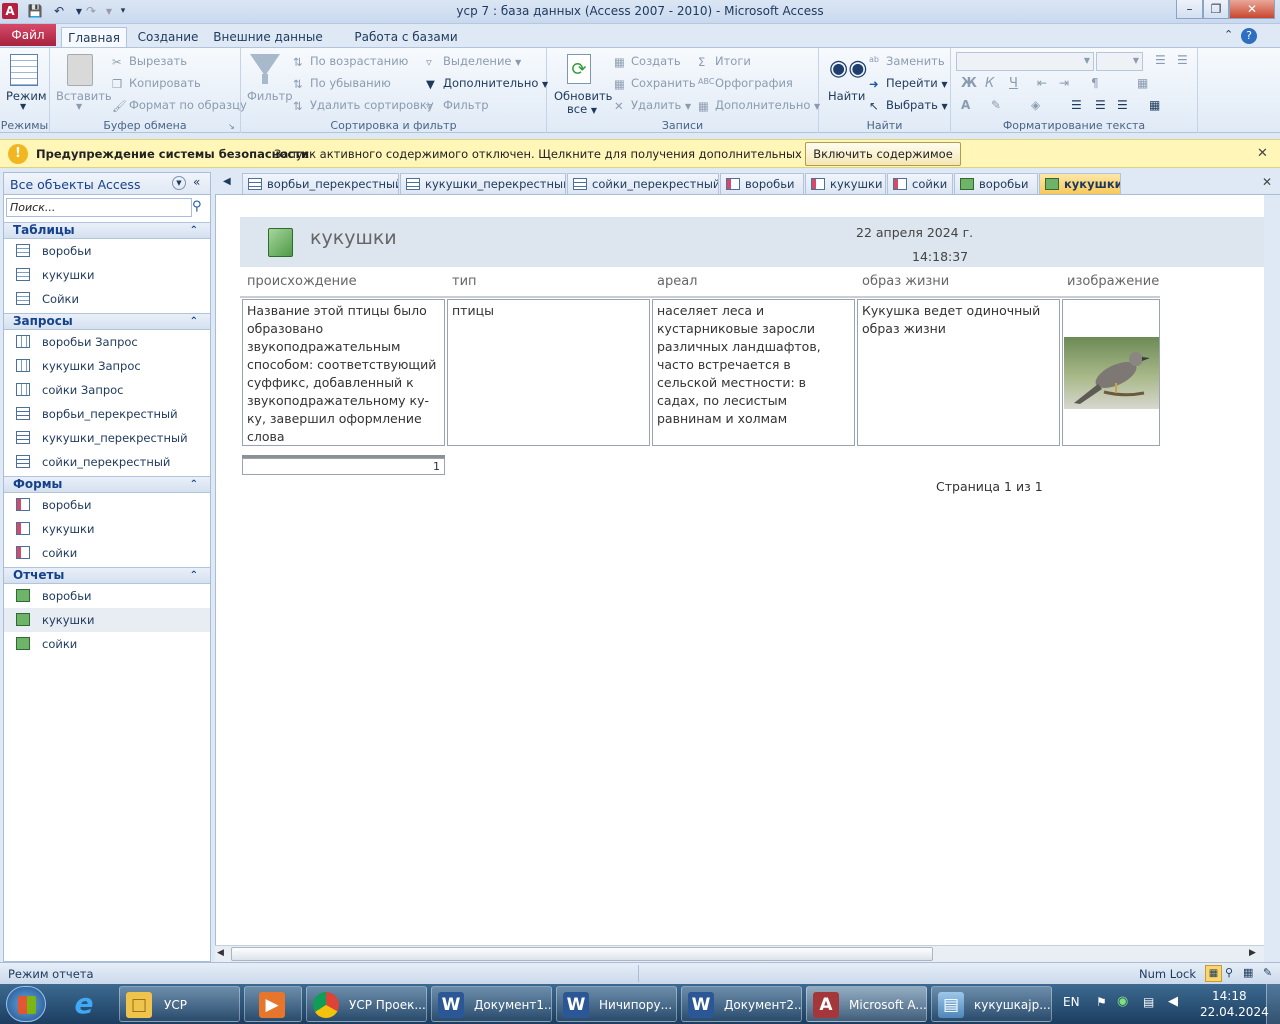 The image size is (1280, 1024). I want to click on align-center-icon: ☰, so click(1100, 105).